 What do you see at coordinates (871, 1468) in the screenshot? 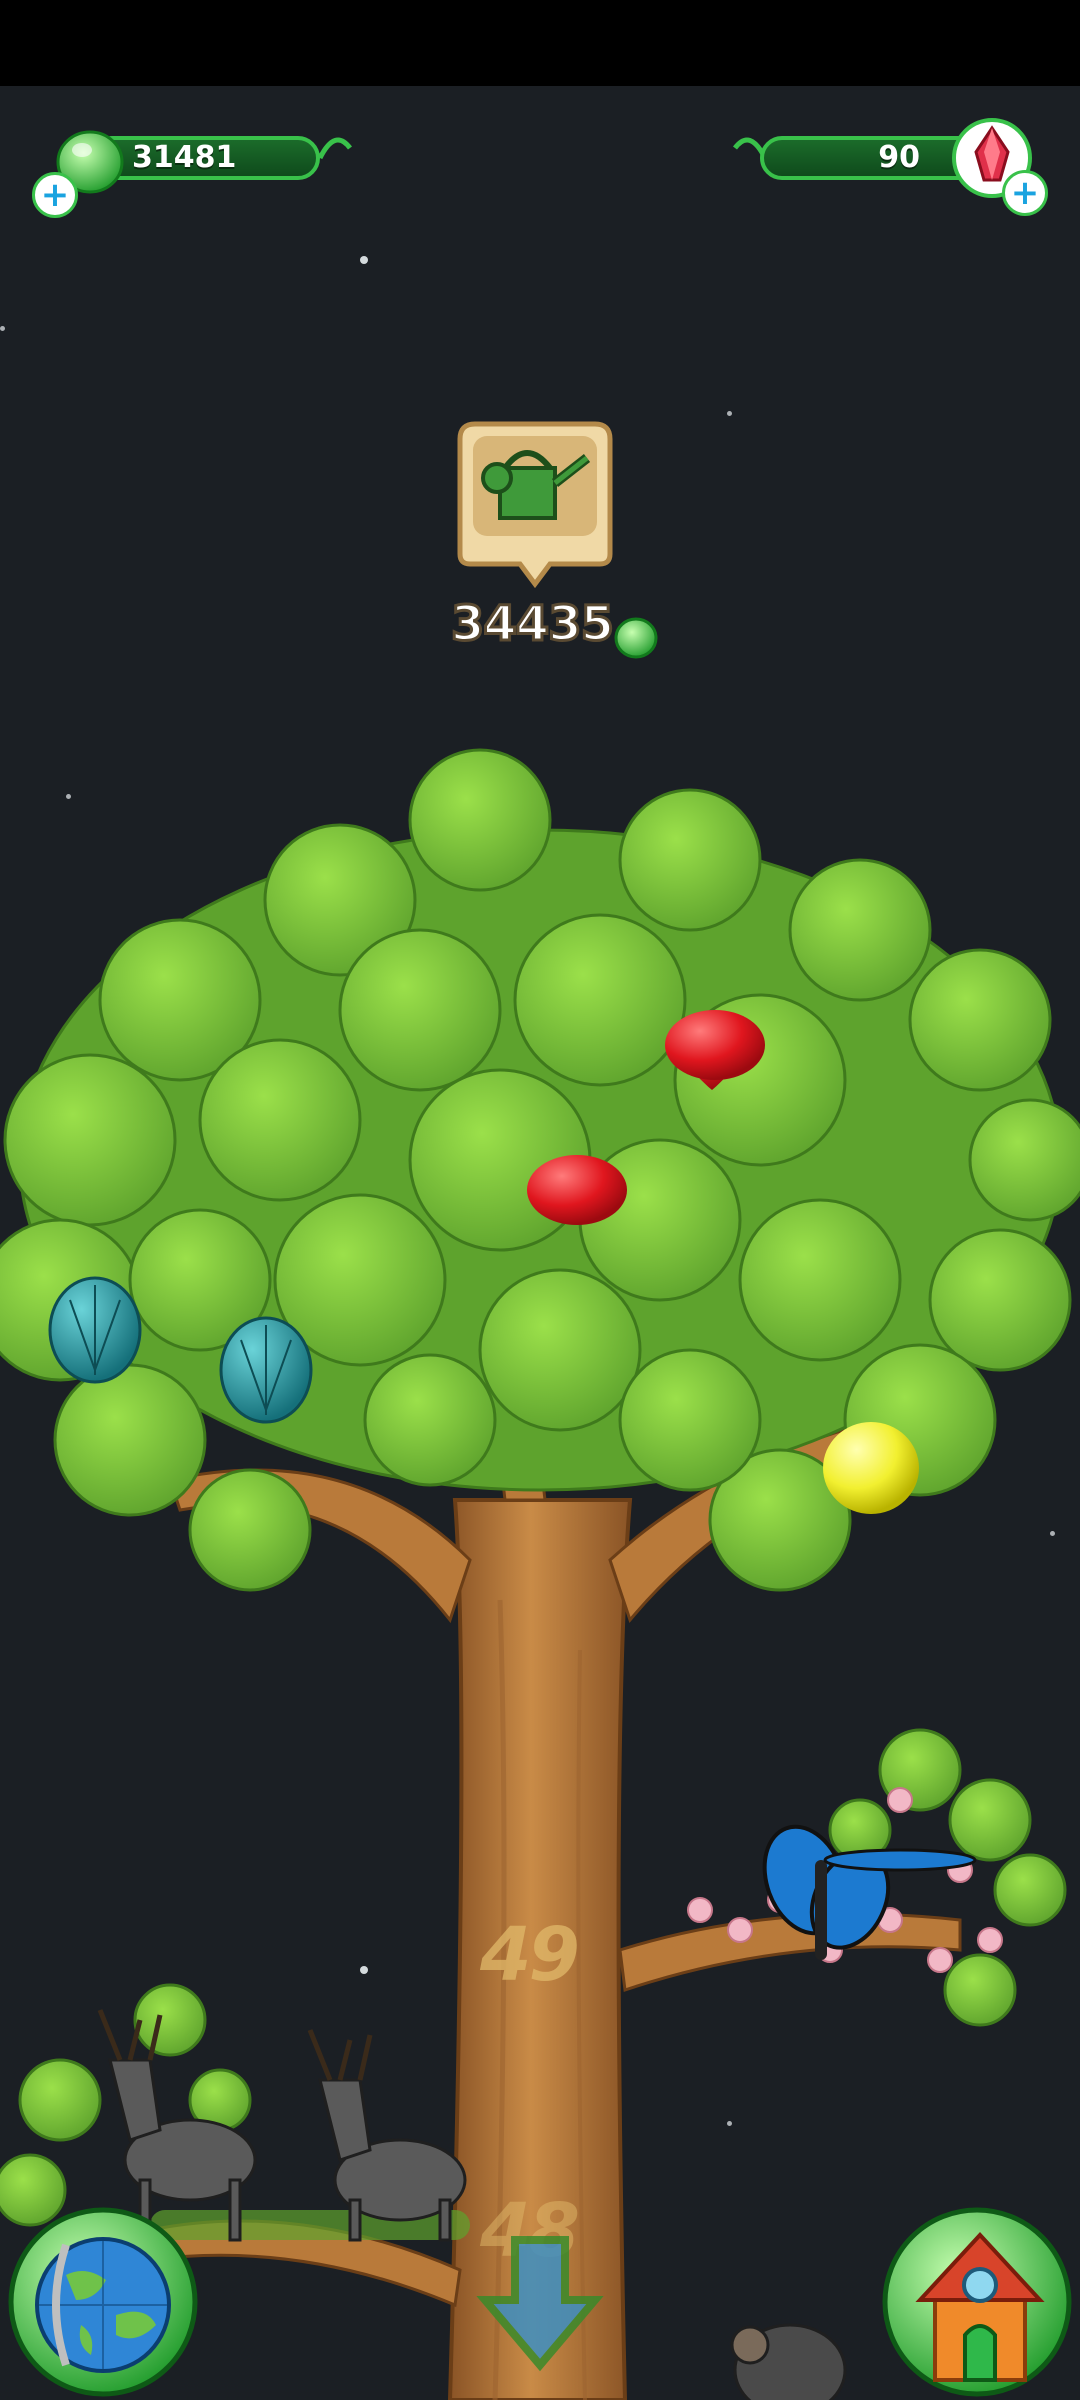
I see `yellow-lemon-fruit` at bounding box center [871, 1468].